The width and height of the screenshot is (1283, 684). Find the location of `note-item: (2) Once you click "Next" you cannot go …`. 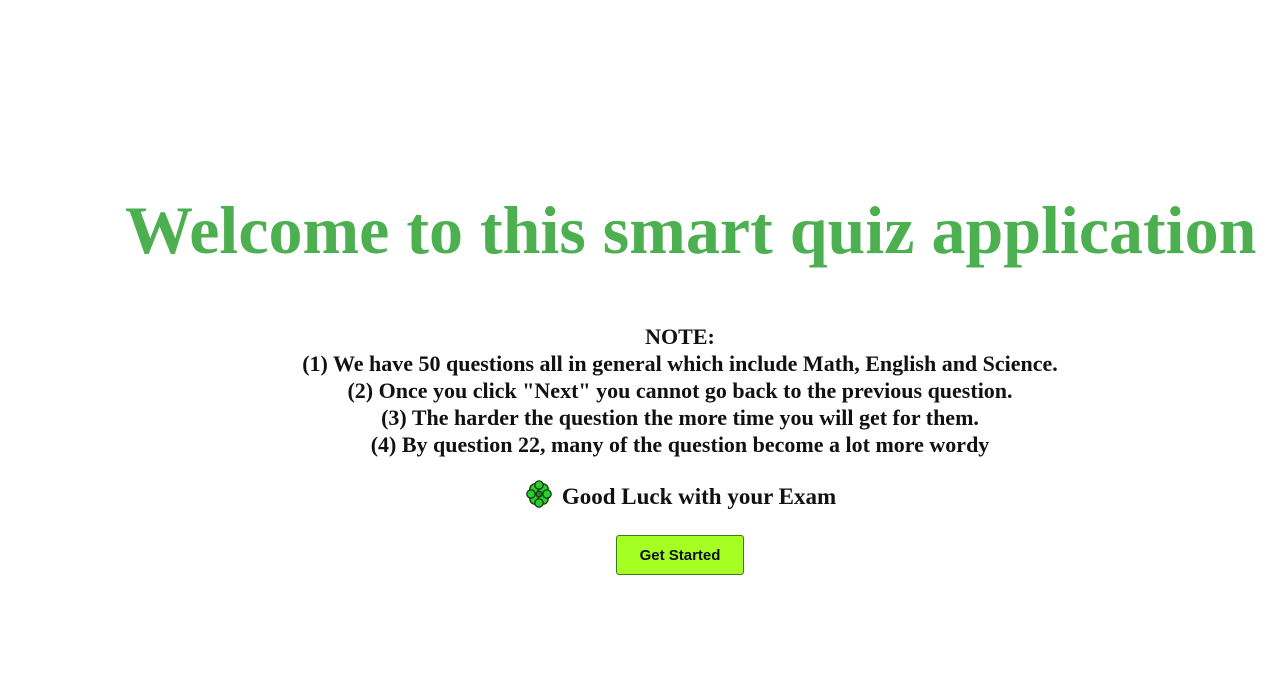

note-item: (2) Once you click "Next" you cannot go … is located at coordinates (680, 390).